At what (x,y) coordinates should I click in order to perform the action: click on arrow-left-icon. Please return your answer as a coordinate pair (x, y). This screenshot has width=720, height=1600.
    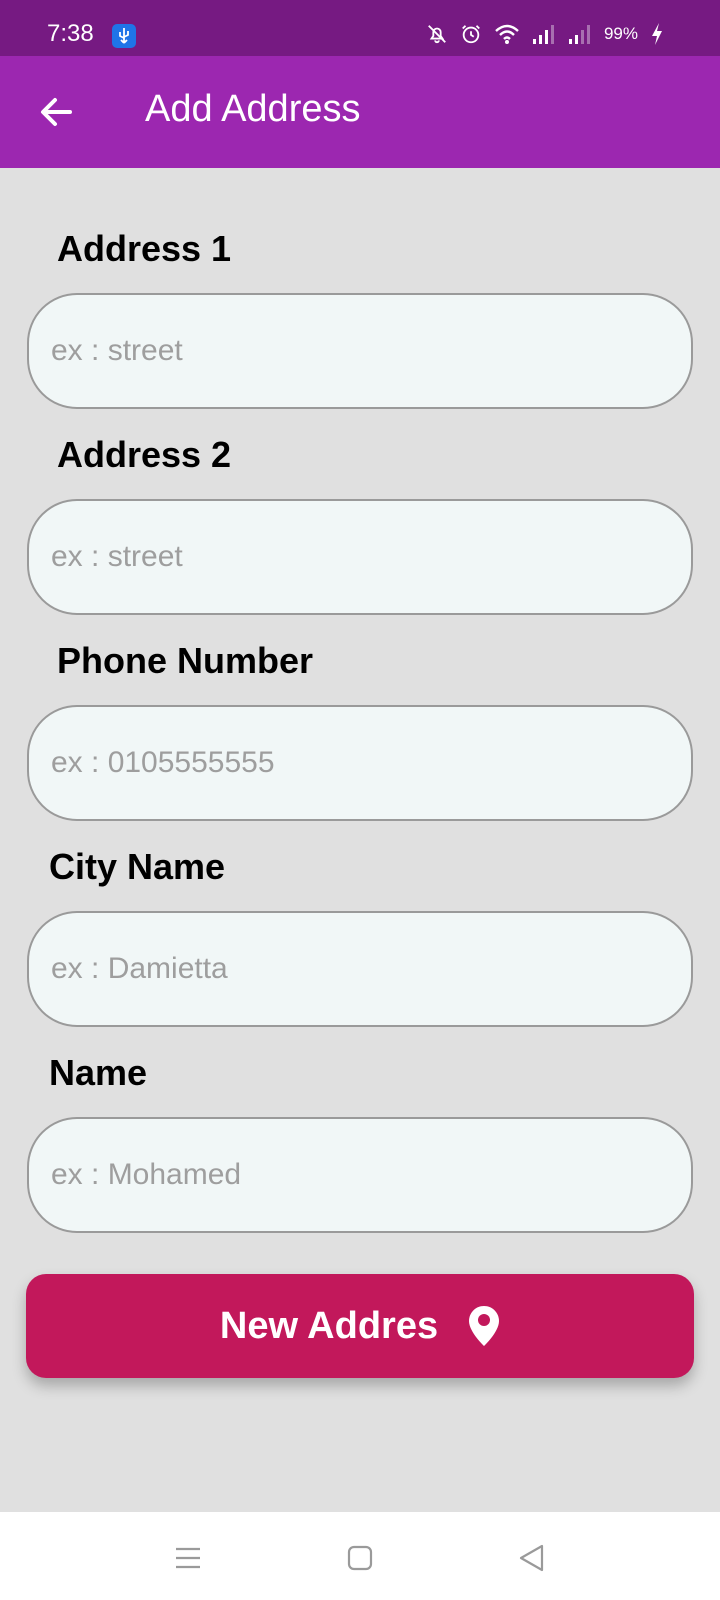
    Looking at the image, I should click on (56, 112).